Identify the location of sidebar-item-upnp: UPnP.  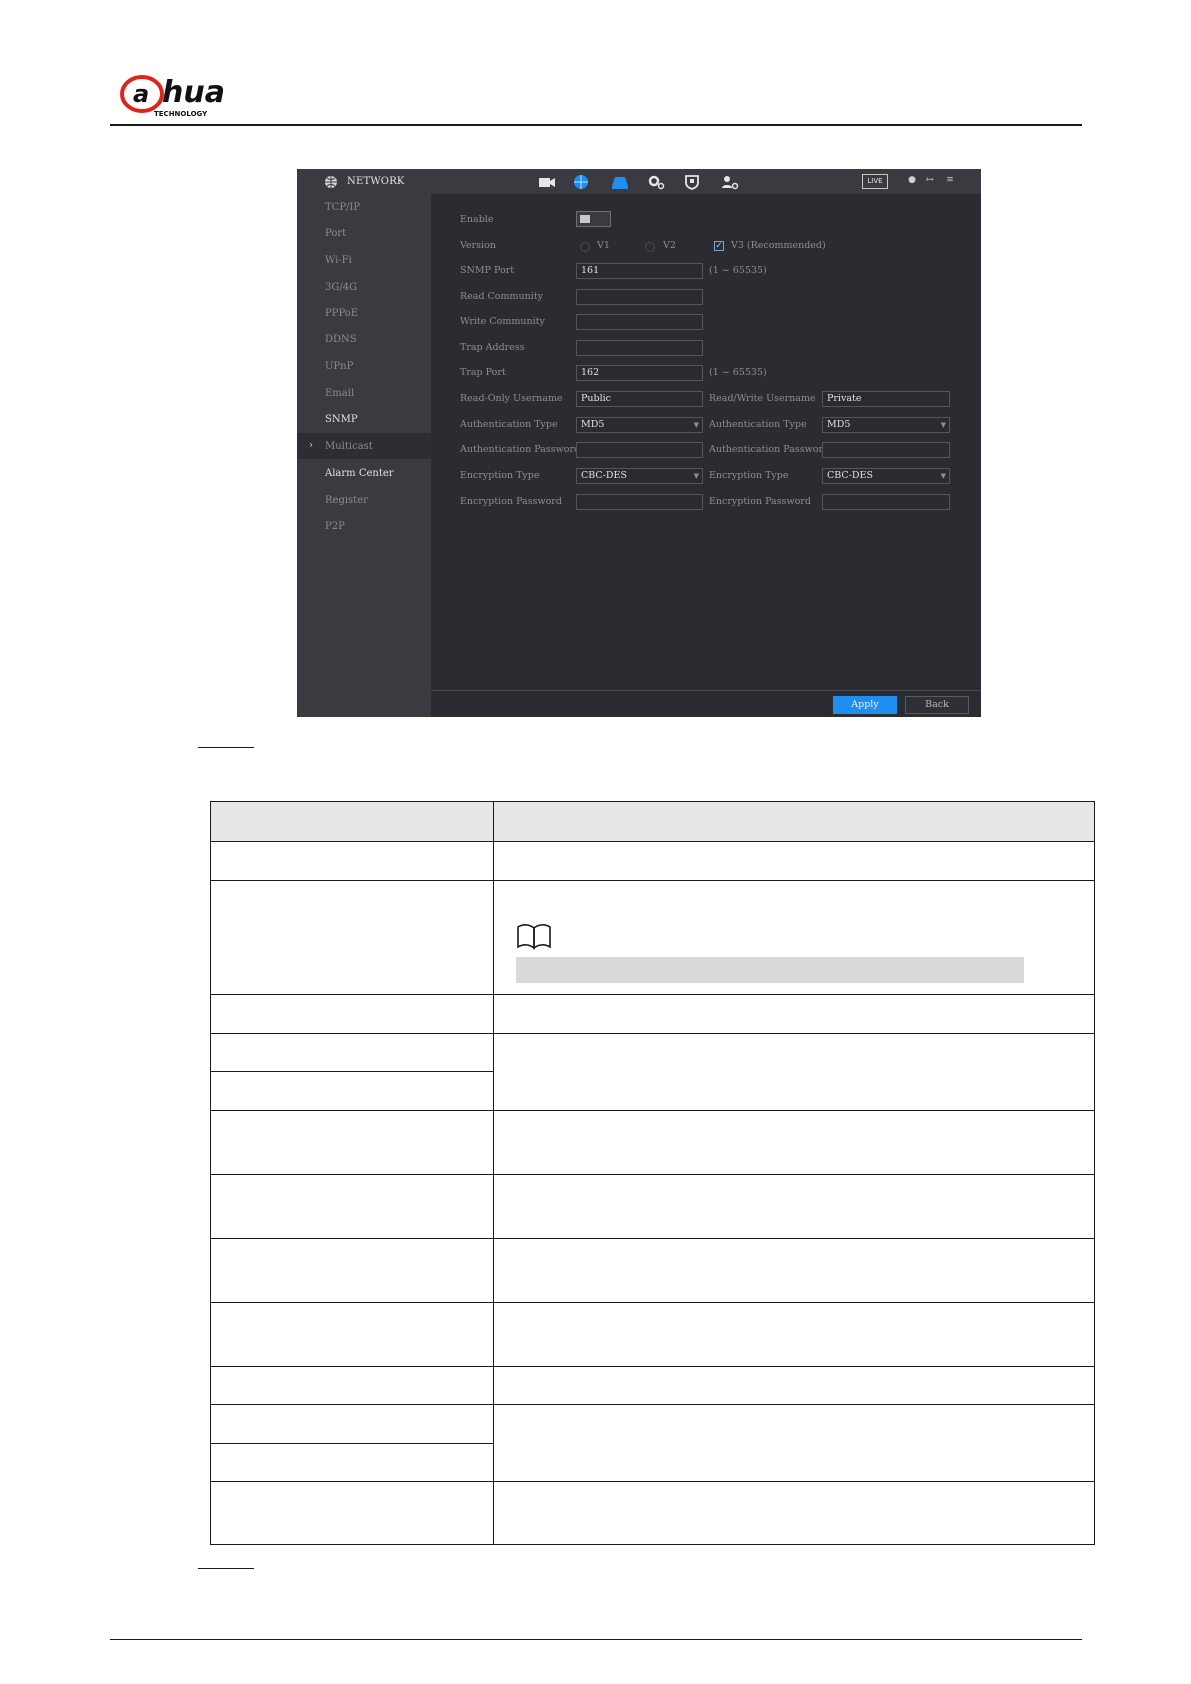
(339, 366).